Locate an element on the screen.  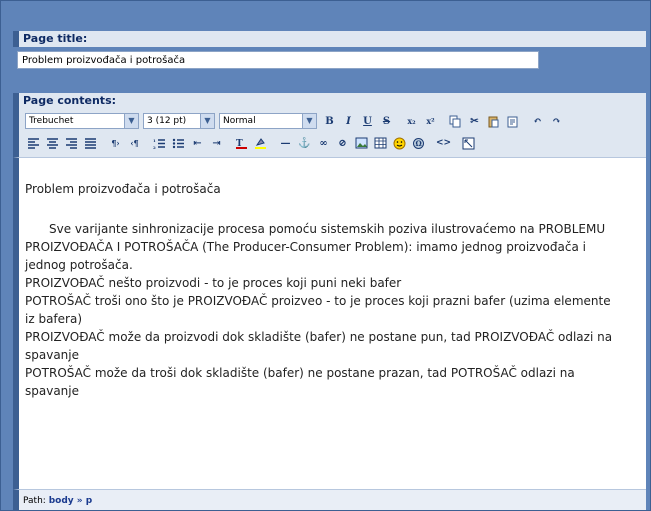
page-contents-header: Page contents: is located at coordinates (329, 101).